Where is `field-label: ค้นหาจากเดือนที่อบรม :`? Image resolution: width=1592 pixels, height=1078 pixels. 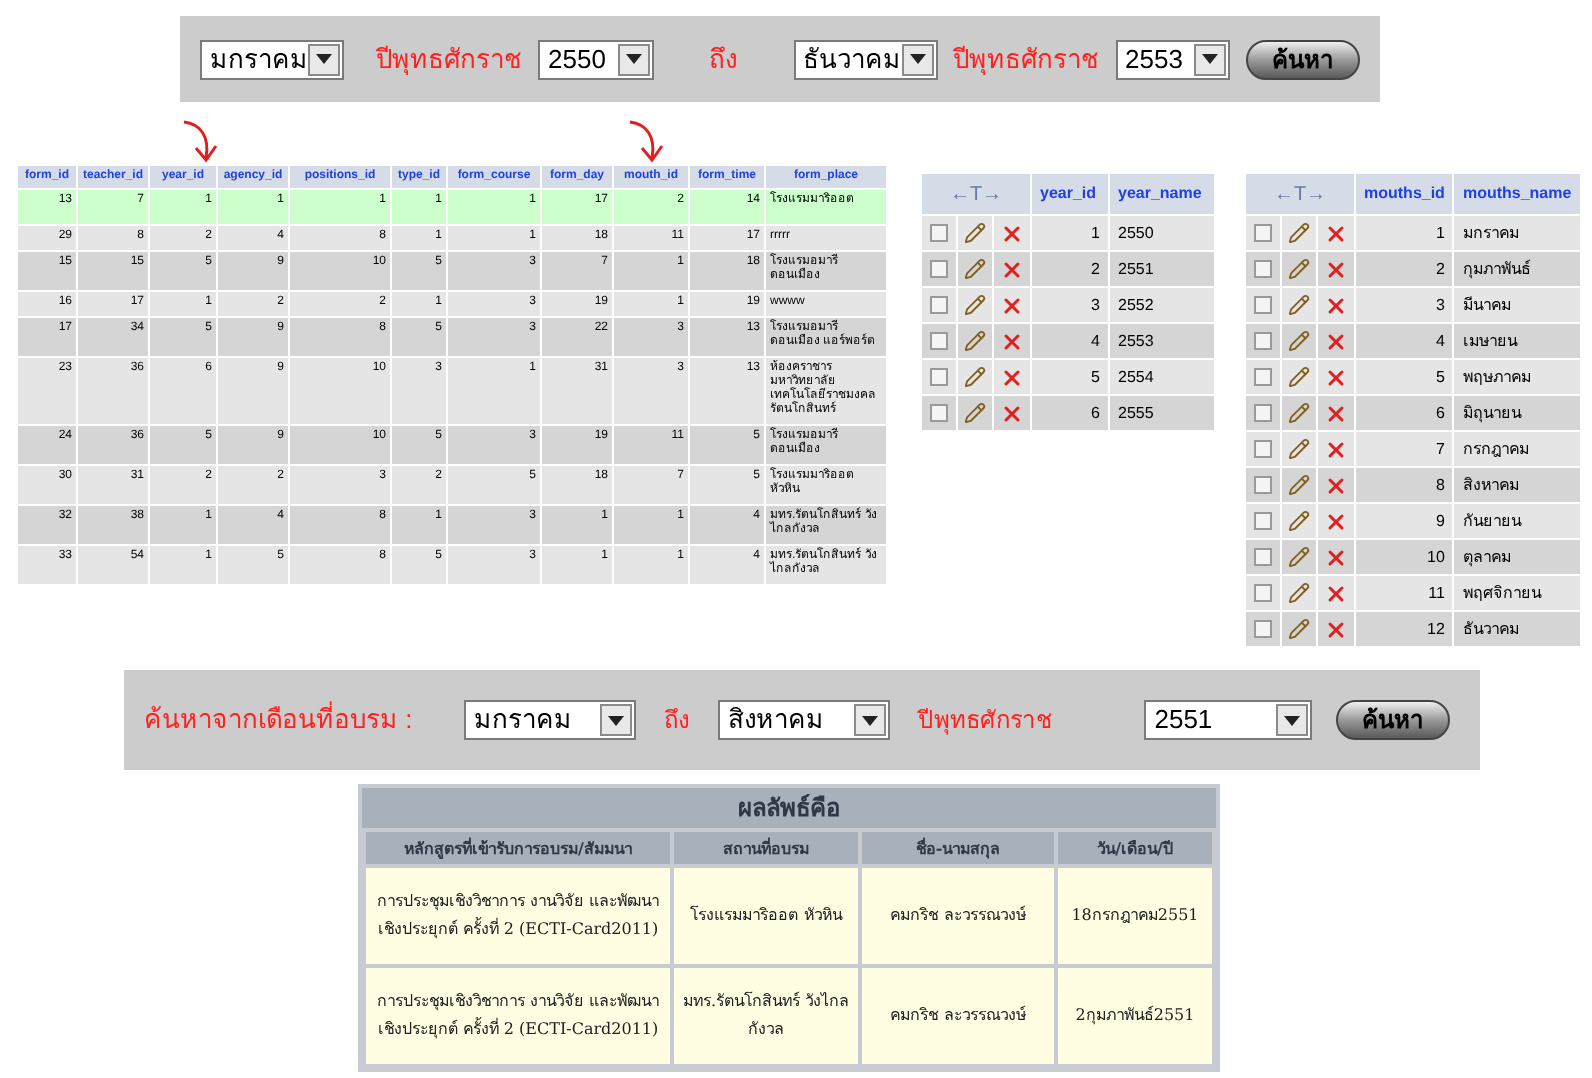
field-label: ค้นหาจากเดือนที่อบรม : is located at coordinates (278, 719).